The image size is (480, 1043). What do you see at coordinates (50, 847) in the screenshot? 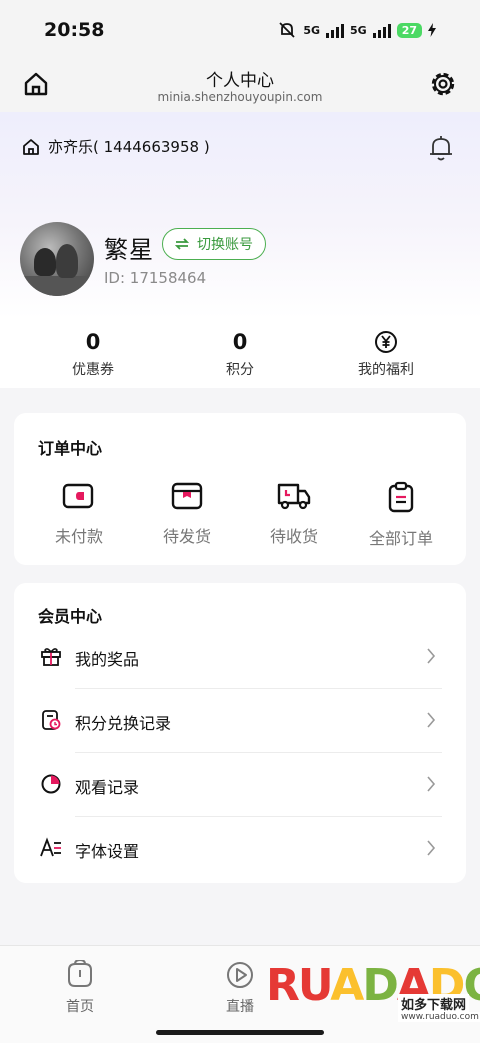
I see `font-icon` at bounding box center [50, 847].